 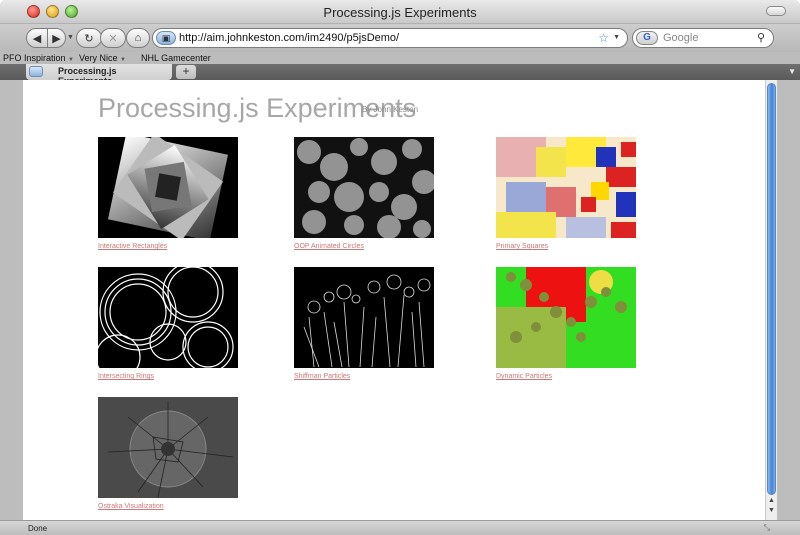 What do you see at coordinates (36, 71) in the screenshot?
I see `favicon-icon` at bounding box center [36, 71].